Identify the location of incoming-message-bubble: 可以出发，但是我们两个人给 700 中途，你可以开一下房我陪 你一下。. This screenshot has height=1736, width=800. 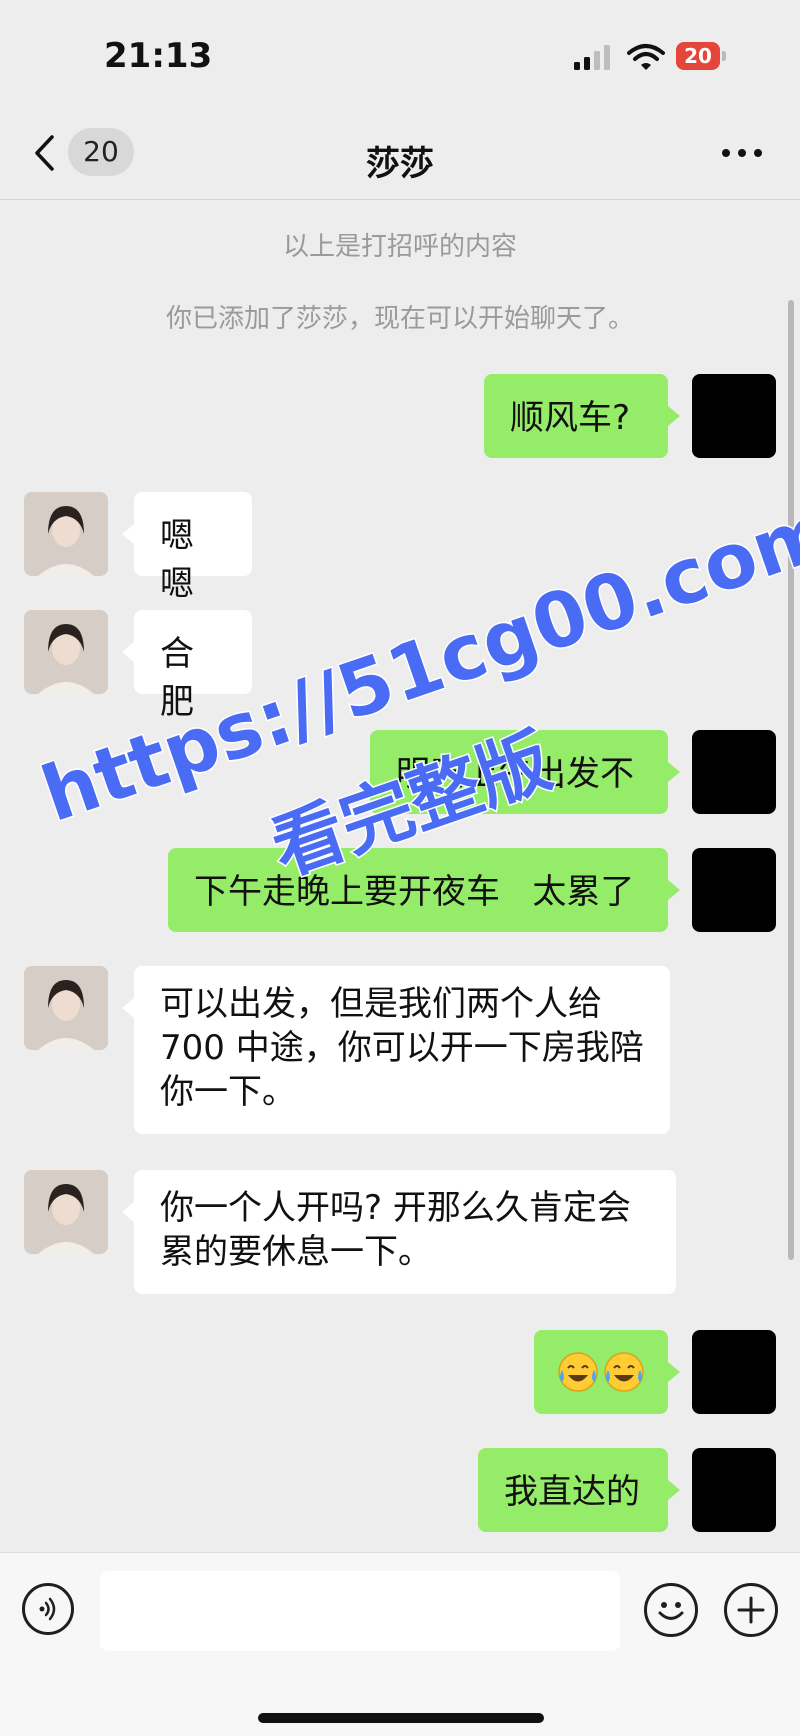
(402, 1050).